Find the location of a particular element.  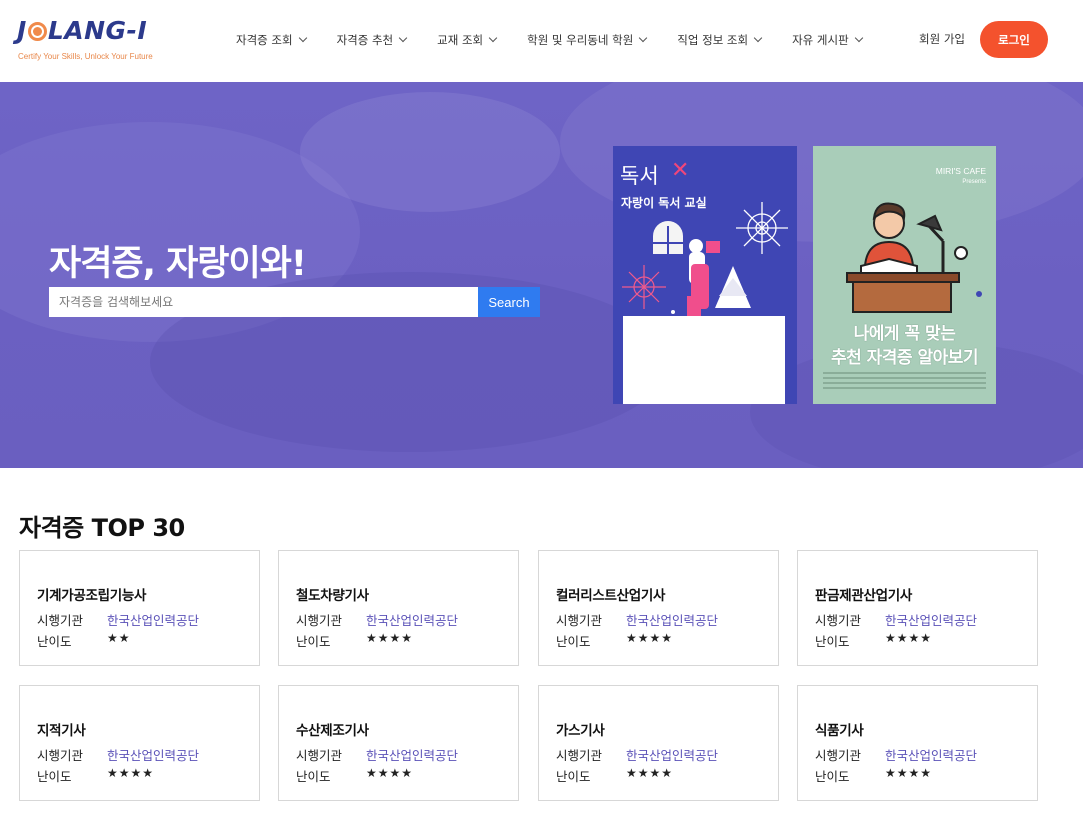

certificate-card: 수산제조기사 시행기관 한국산업인력공단 난이도 ★★★★ is located at coordinates (398, 743).